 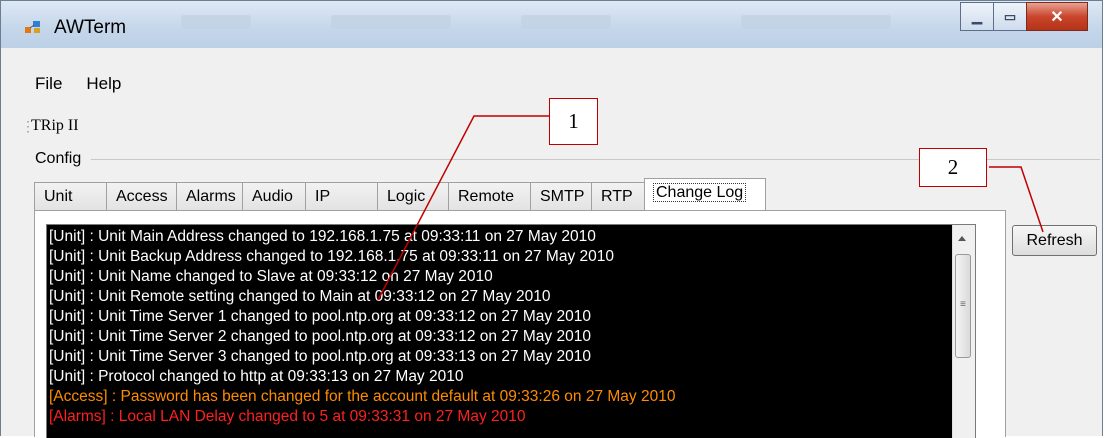 I want to click on tab-change-log: Change Log, so click(x=705, y=194).